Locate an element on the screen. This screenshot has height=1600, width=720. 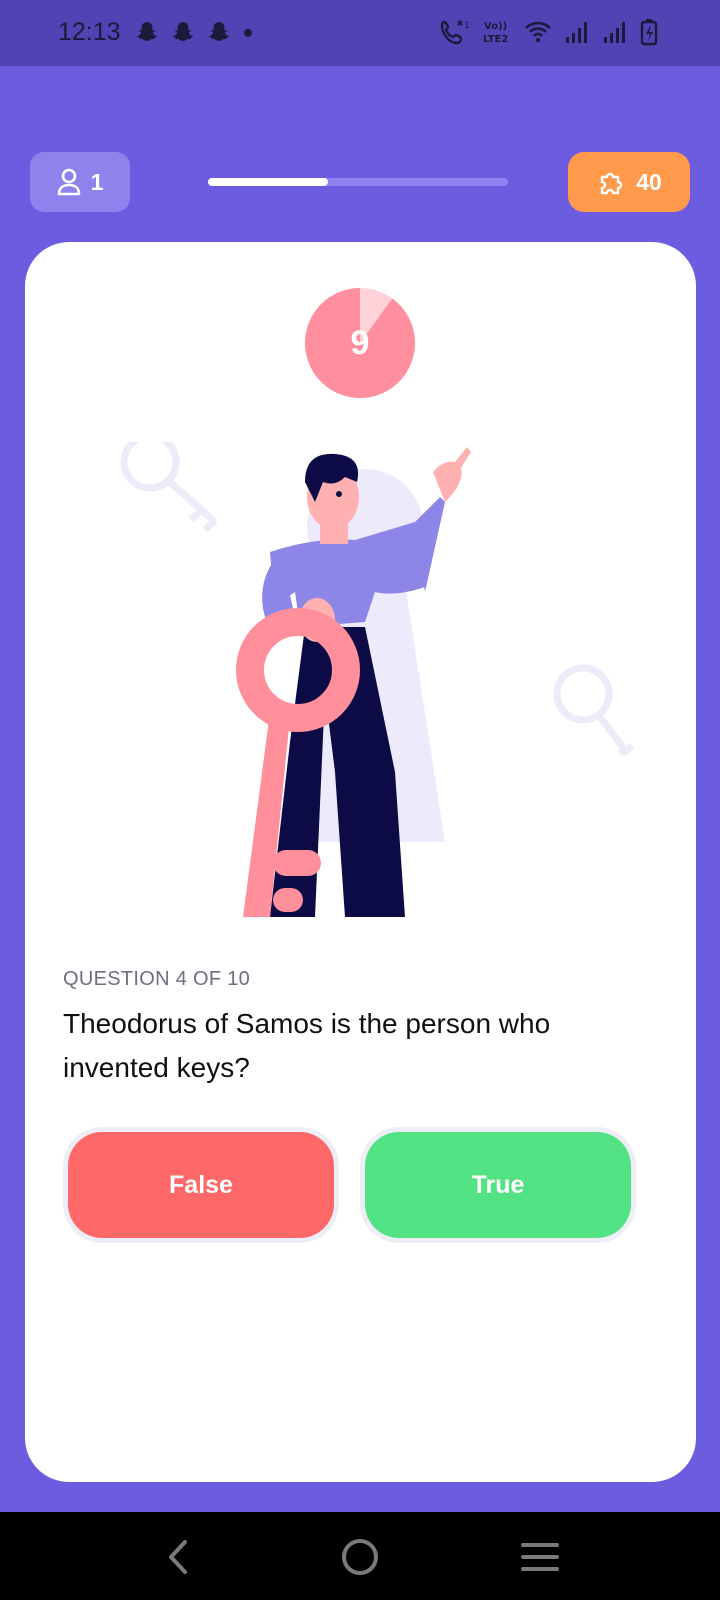
question-counter: QUESTION 4 OF 10 is located at coordinates (157, 979).